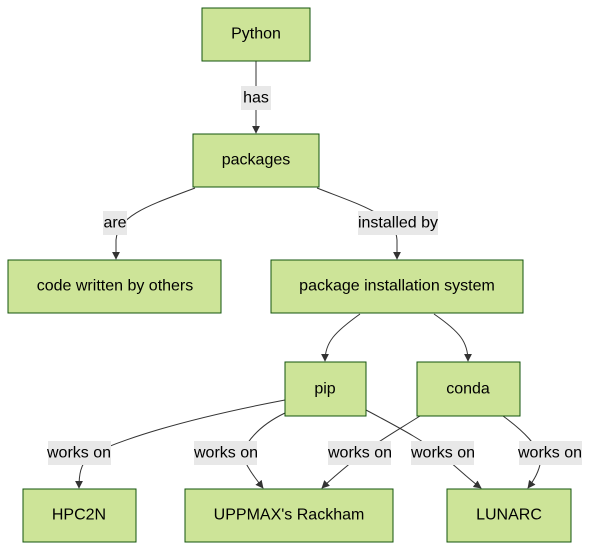 The width and height of the screenshot is (598, 558). I want to click on node-pip: pip, so click(325, 389).